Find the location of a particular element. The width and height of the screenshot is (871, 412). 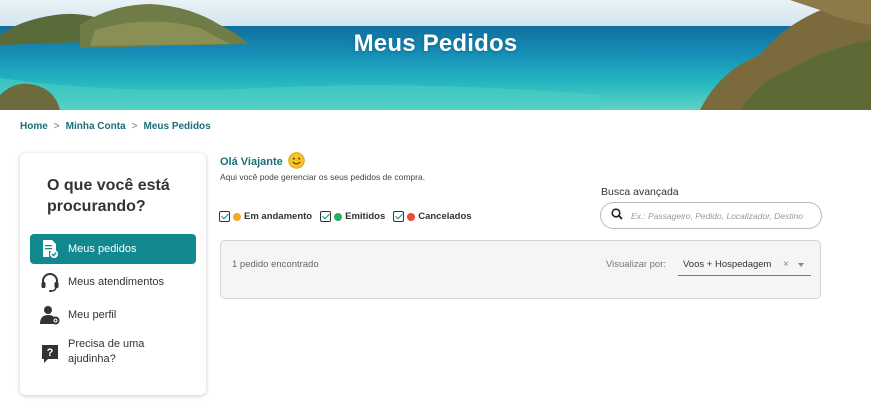

sidebar-item-label: Meus atendimentos is located at coordinates (116, 282).